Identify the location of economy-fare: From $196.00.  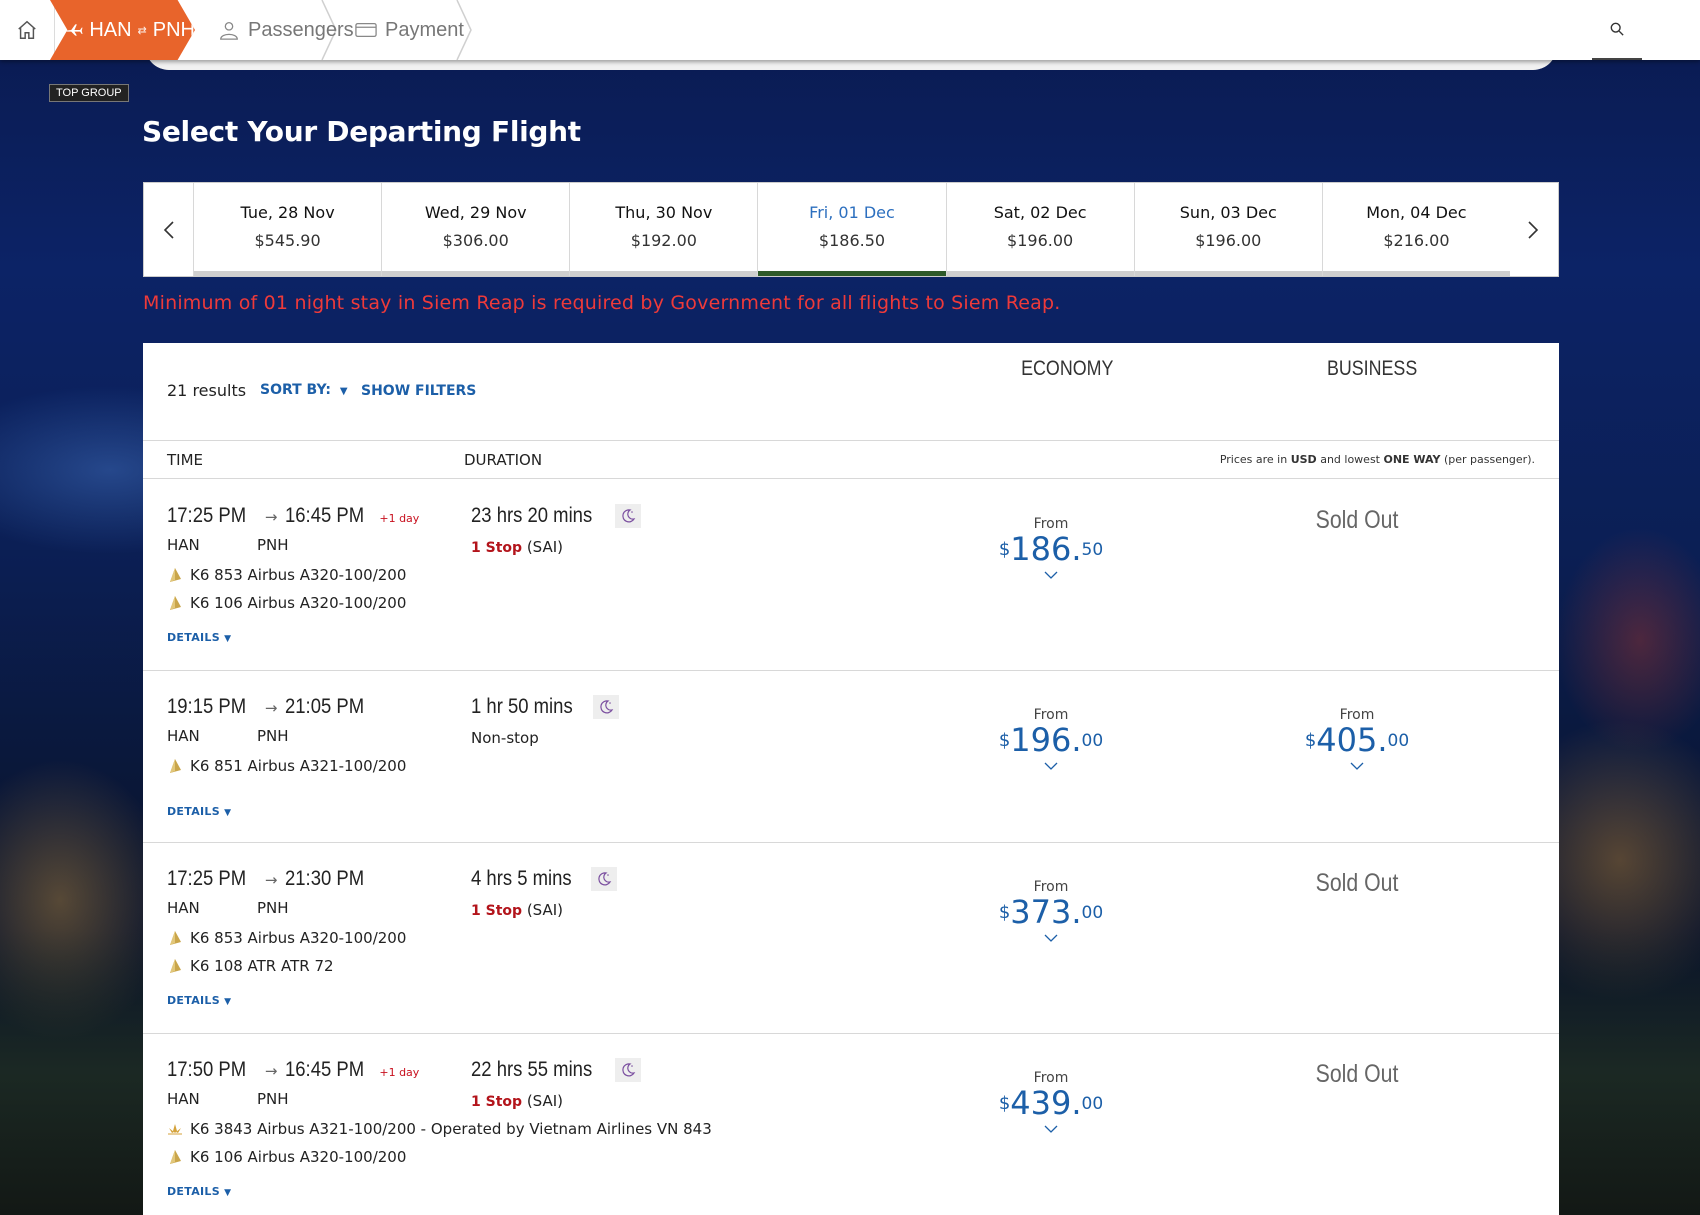
(1051, 740).